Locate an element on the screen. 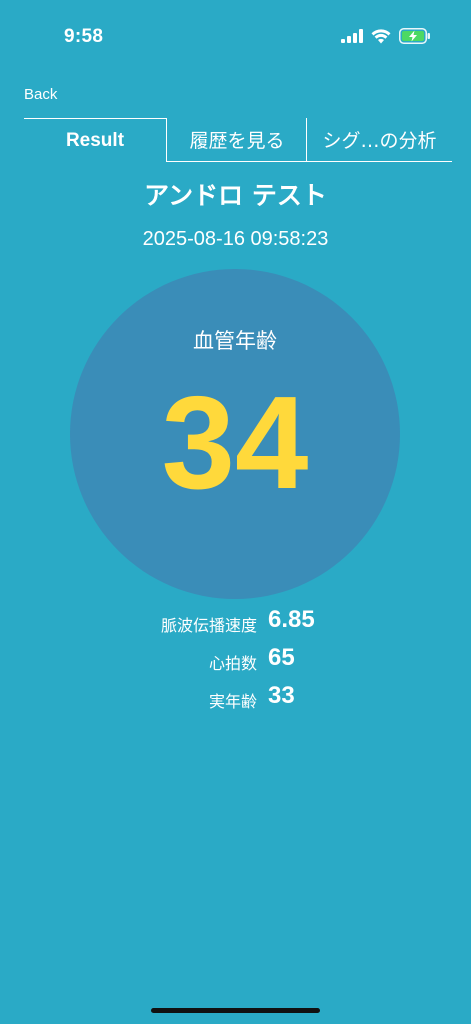  metric-row-actual-age: 実年齢 33 is located at coordinates (235, 699).